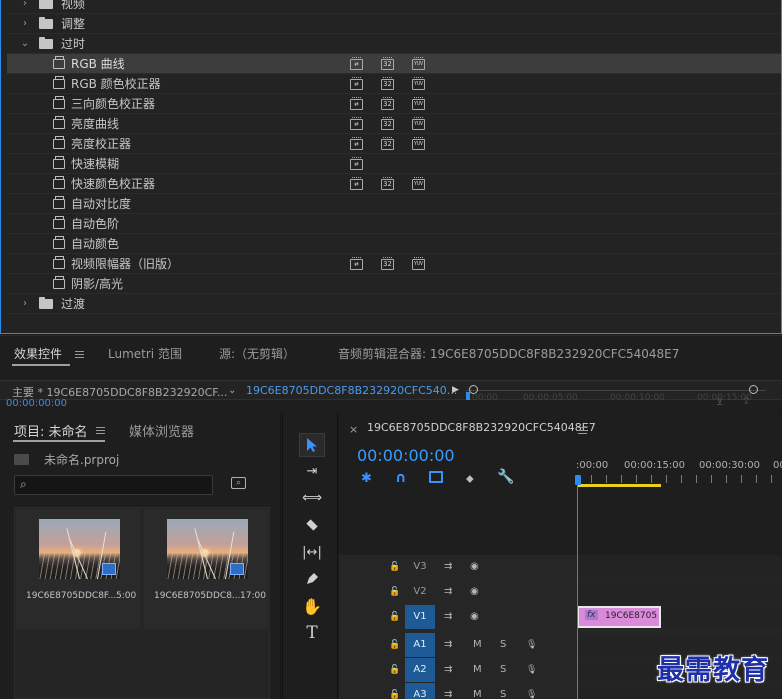 This screenshot has height=699, width=782. I want to click on effect-row: 亮度校正器 ⇄ 32 YUV, so click(394, 144).